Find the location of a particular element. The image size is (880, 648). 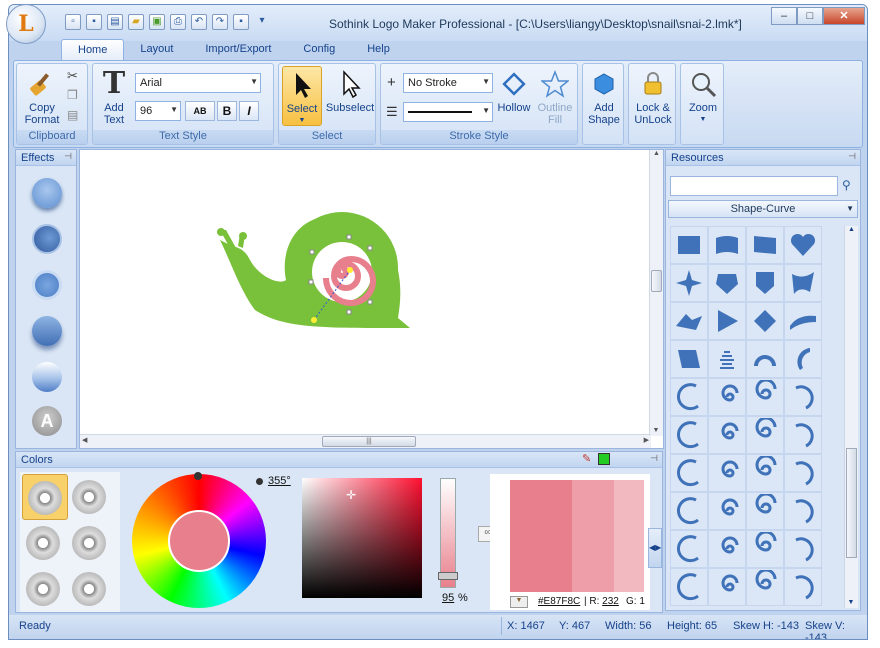

cut-icon: ✂ is located at coordinates (72, 76).